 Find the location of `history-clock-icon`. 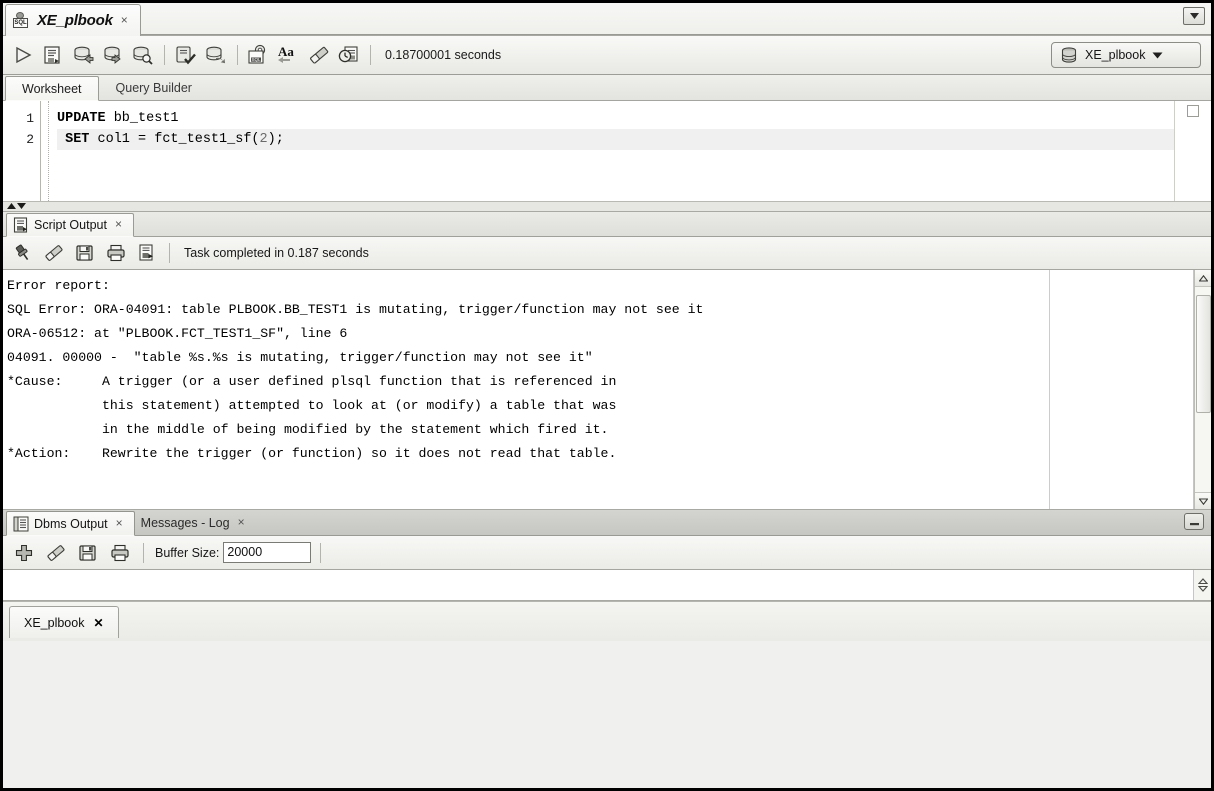

history-clock-icon is located at coordinates (348, 54).